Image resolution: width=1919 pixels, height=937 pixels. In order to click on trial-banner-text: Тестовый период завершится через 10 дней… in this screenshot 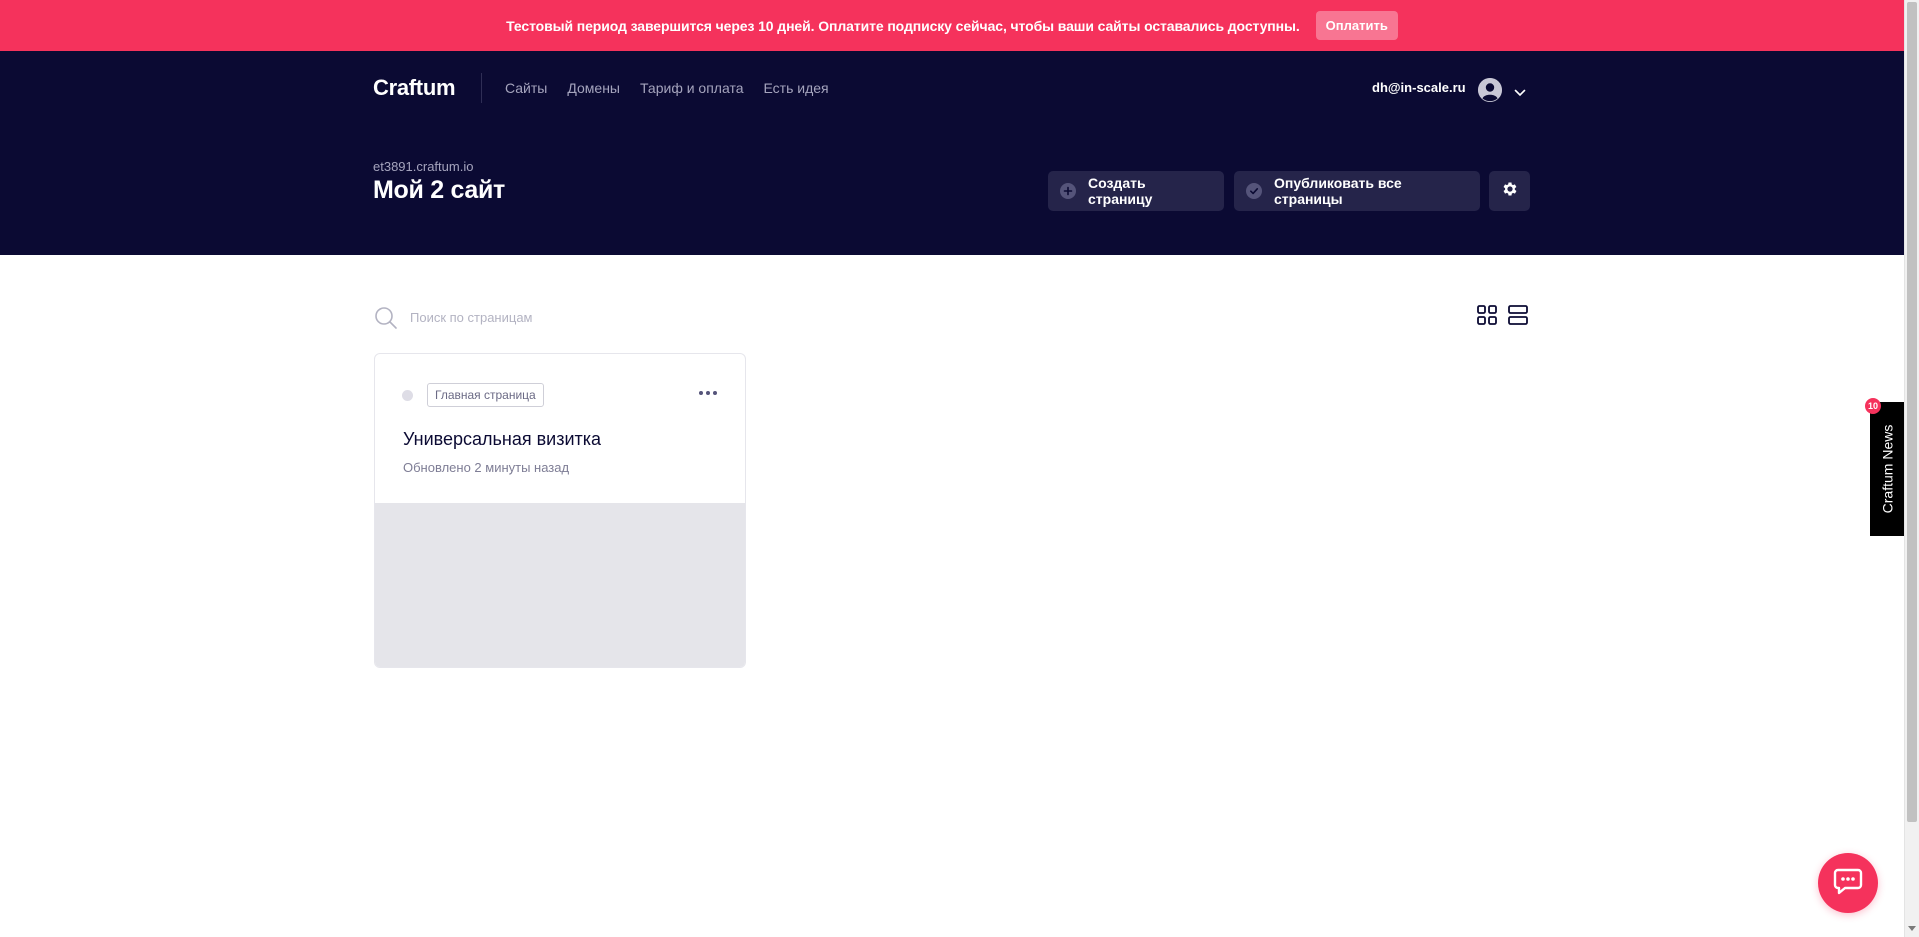, I will do `click(903, 25)`.